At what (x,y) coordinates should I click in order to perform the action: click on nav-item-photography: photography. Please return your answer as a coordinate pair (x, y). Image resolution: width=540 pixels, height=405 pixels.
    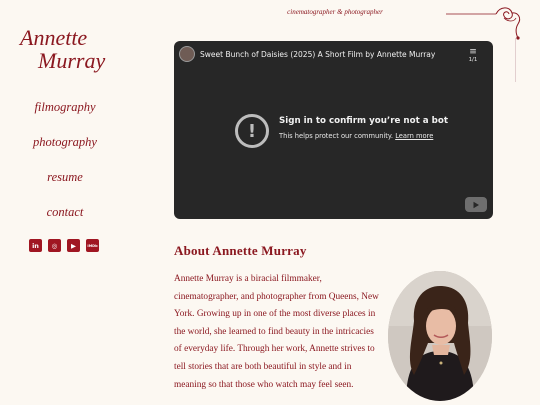
    Looking at the image, I should click on (65, 148).